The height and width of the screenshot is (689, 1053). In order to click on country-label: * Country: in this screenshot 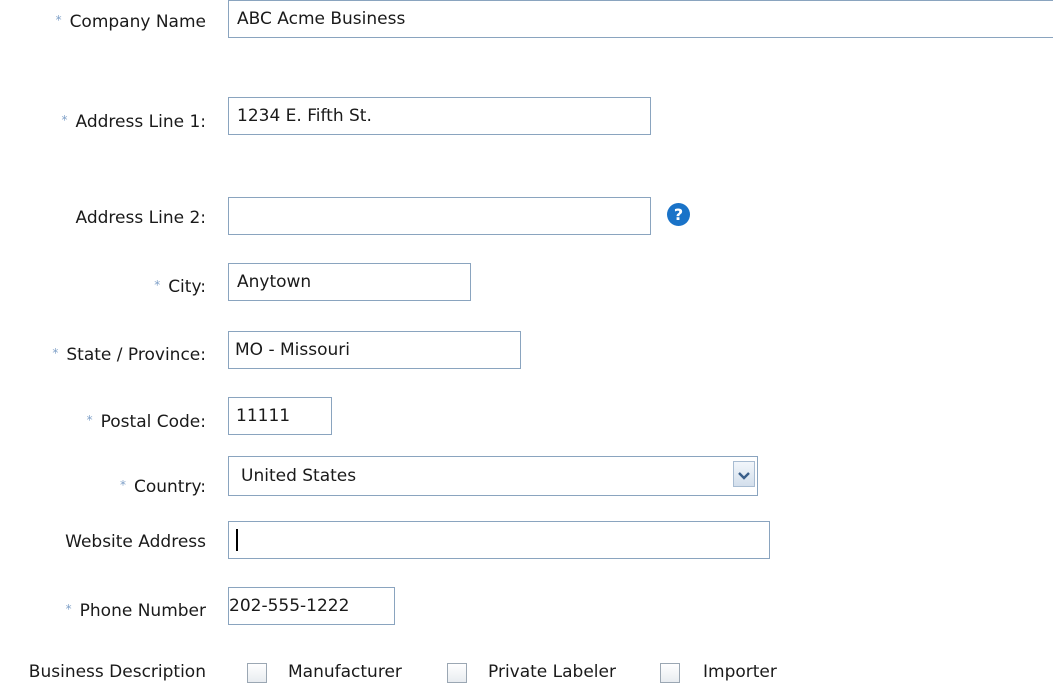, I will do `click(162, 487)`.